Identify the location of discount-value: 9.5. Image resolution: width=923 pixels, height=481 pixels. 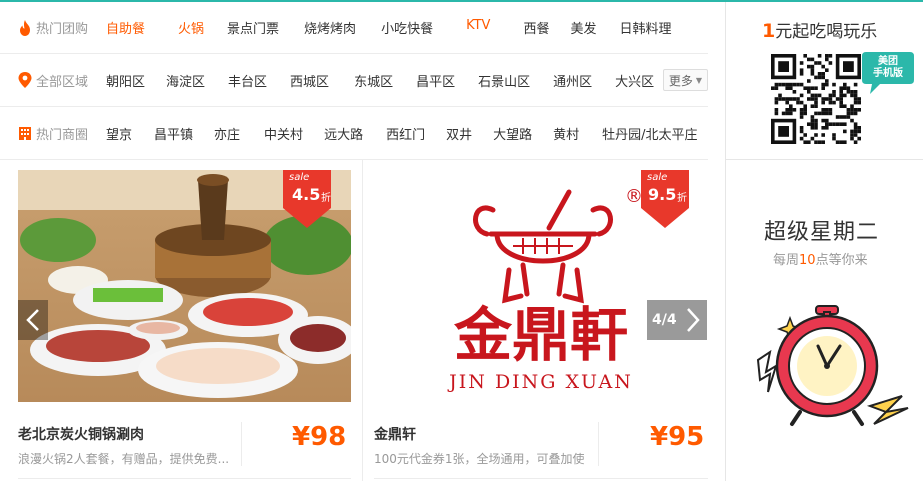
(662, 194).